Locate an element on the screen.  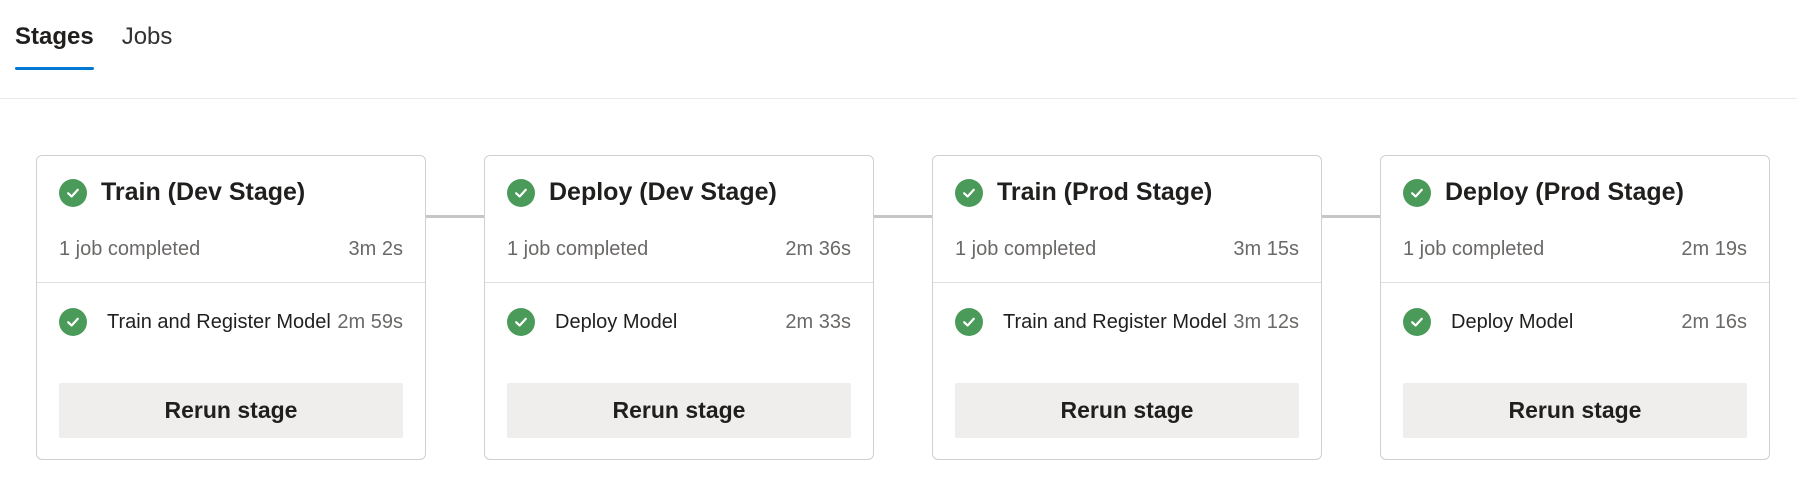
stage-title-row: Deploy (Dev Stage) is located at coordinates (642, 192).